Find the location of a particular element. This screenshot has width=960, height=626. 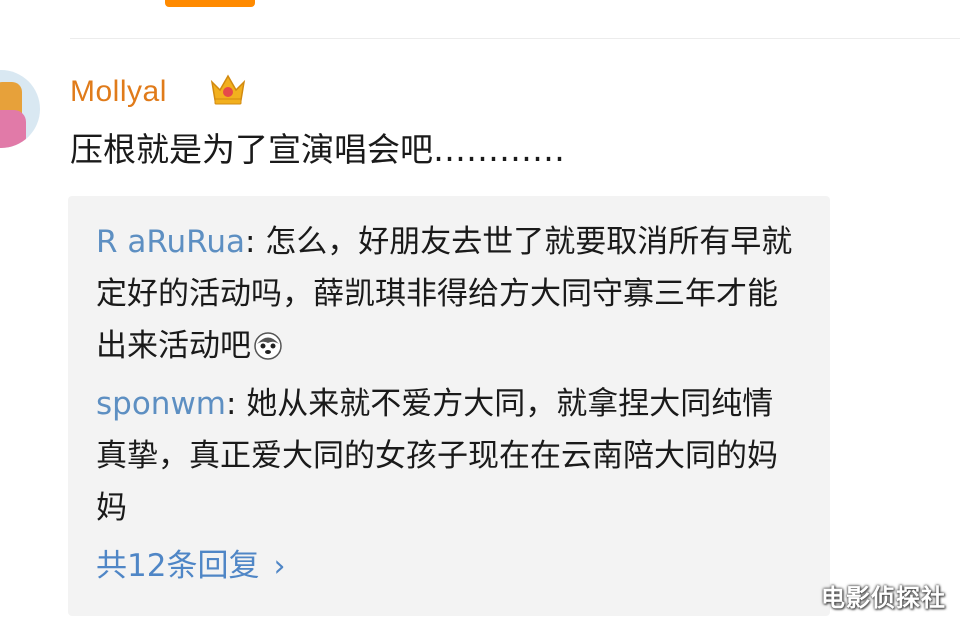

husky-emoji-icon is located at coordinates (268, 346).